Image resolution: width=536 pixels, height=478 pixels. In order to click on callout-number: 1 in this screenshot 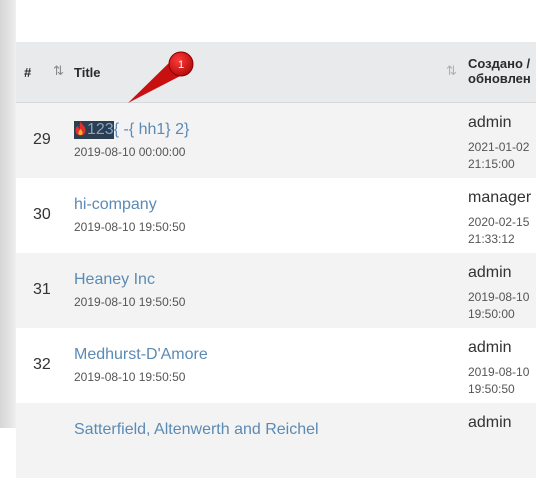, I will do `click(181, 65)`.